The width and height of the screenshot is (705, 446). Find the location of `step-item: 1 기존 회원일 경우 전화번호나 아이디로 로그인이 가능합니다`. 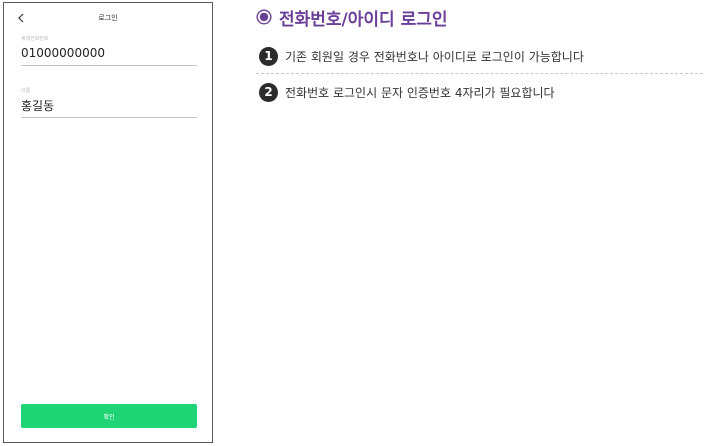

step-item: 1 기존 회원일 경우 전화번호나 아이디로 로그인이 가능합니다 is located at coordinates (421, 56).